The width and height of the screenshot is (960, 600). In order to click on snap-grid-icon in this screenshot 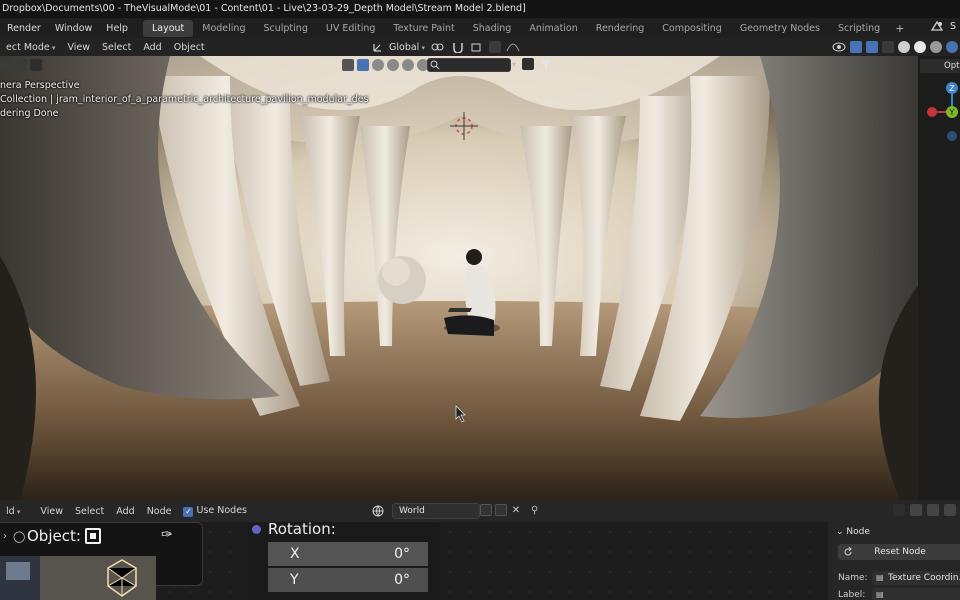, I will do `click(950, 510)`.